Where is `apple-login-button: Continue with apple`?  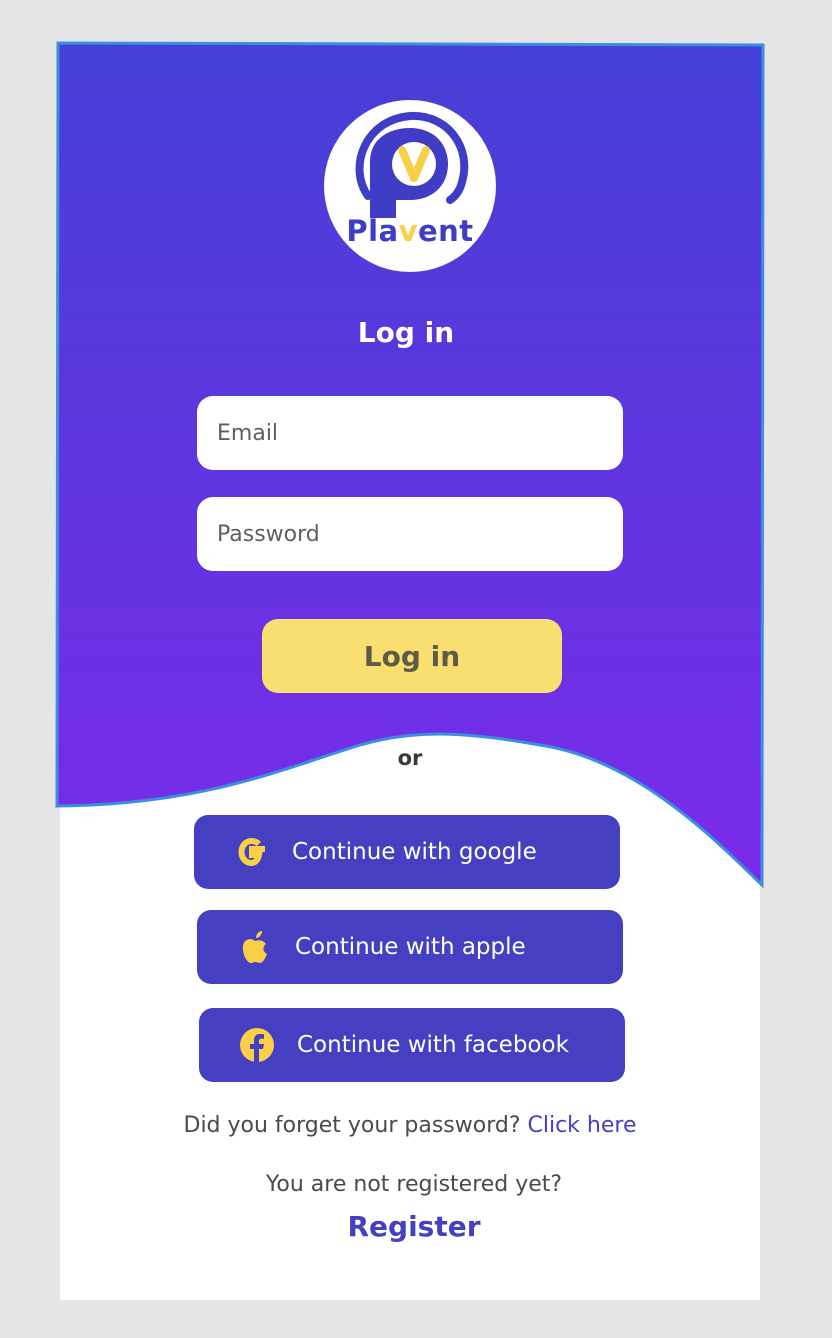 apple-login-button: Continue with apple is located at coordinates (410, 947).